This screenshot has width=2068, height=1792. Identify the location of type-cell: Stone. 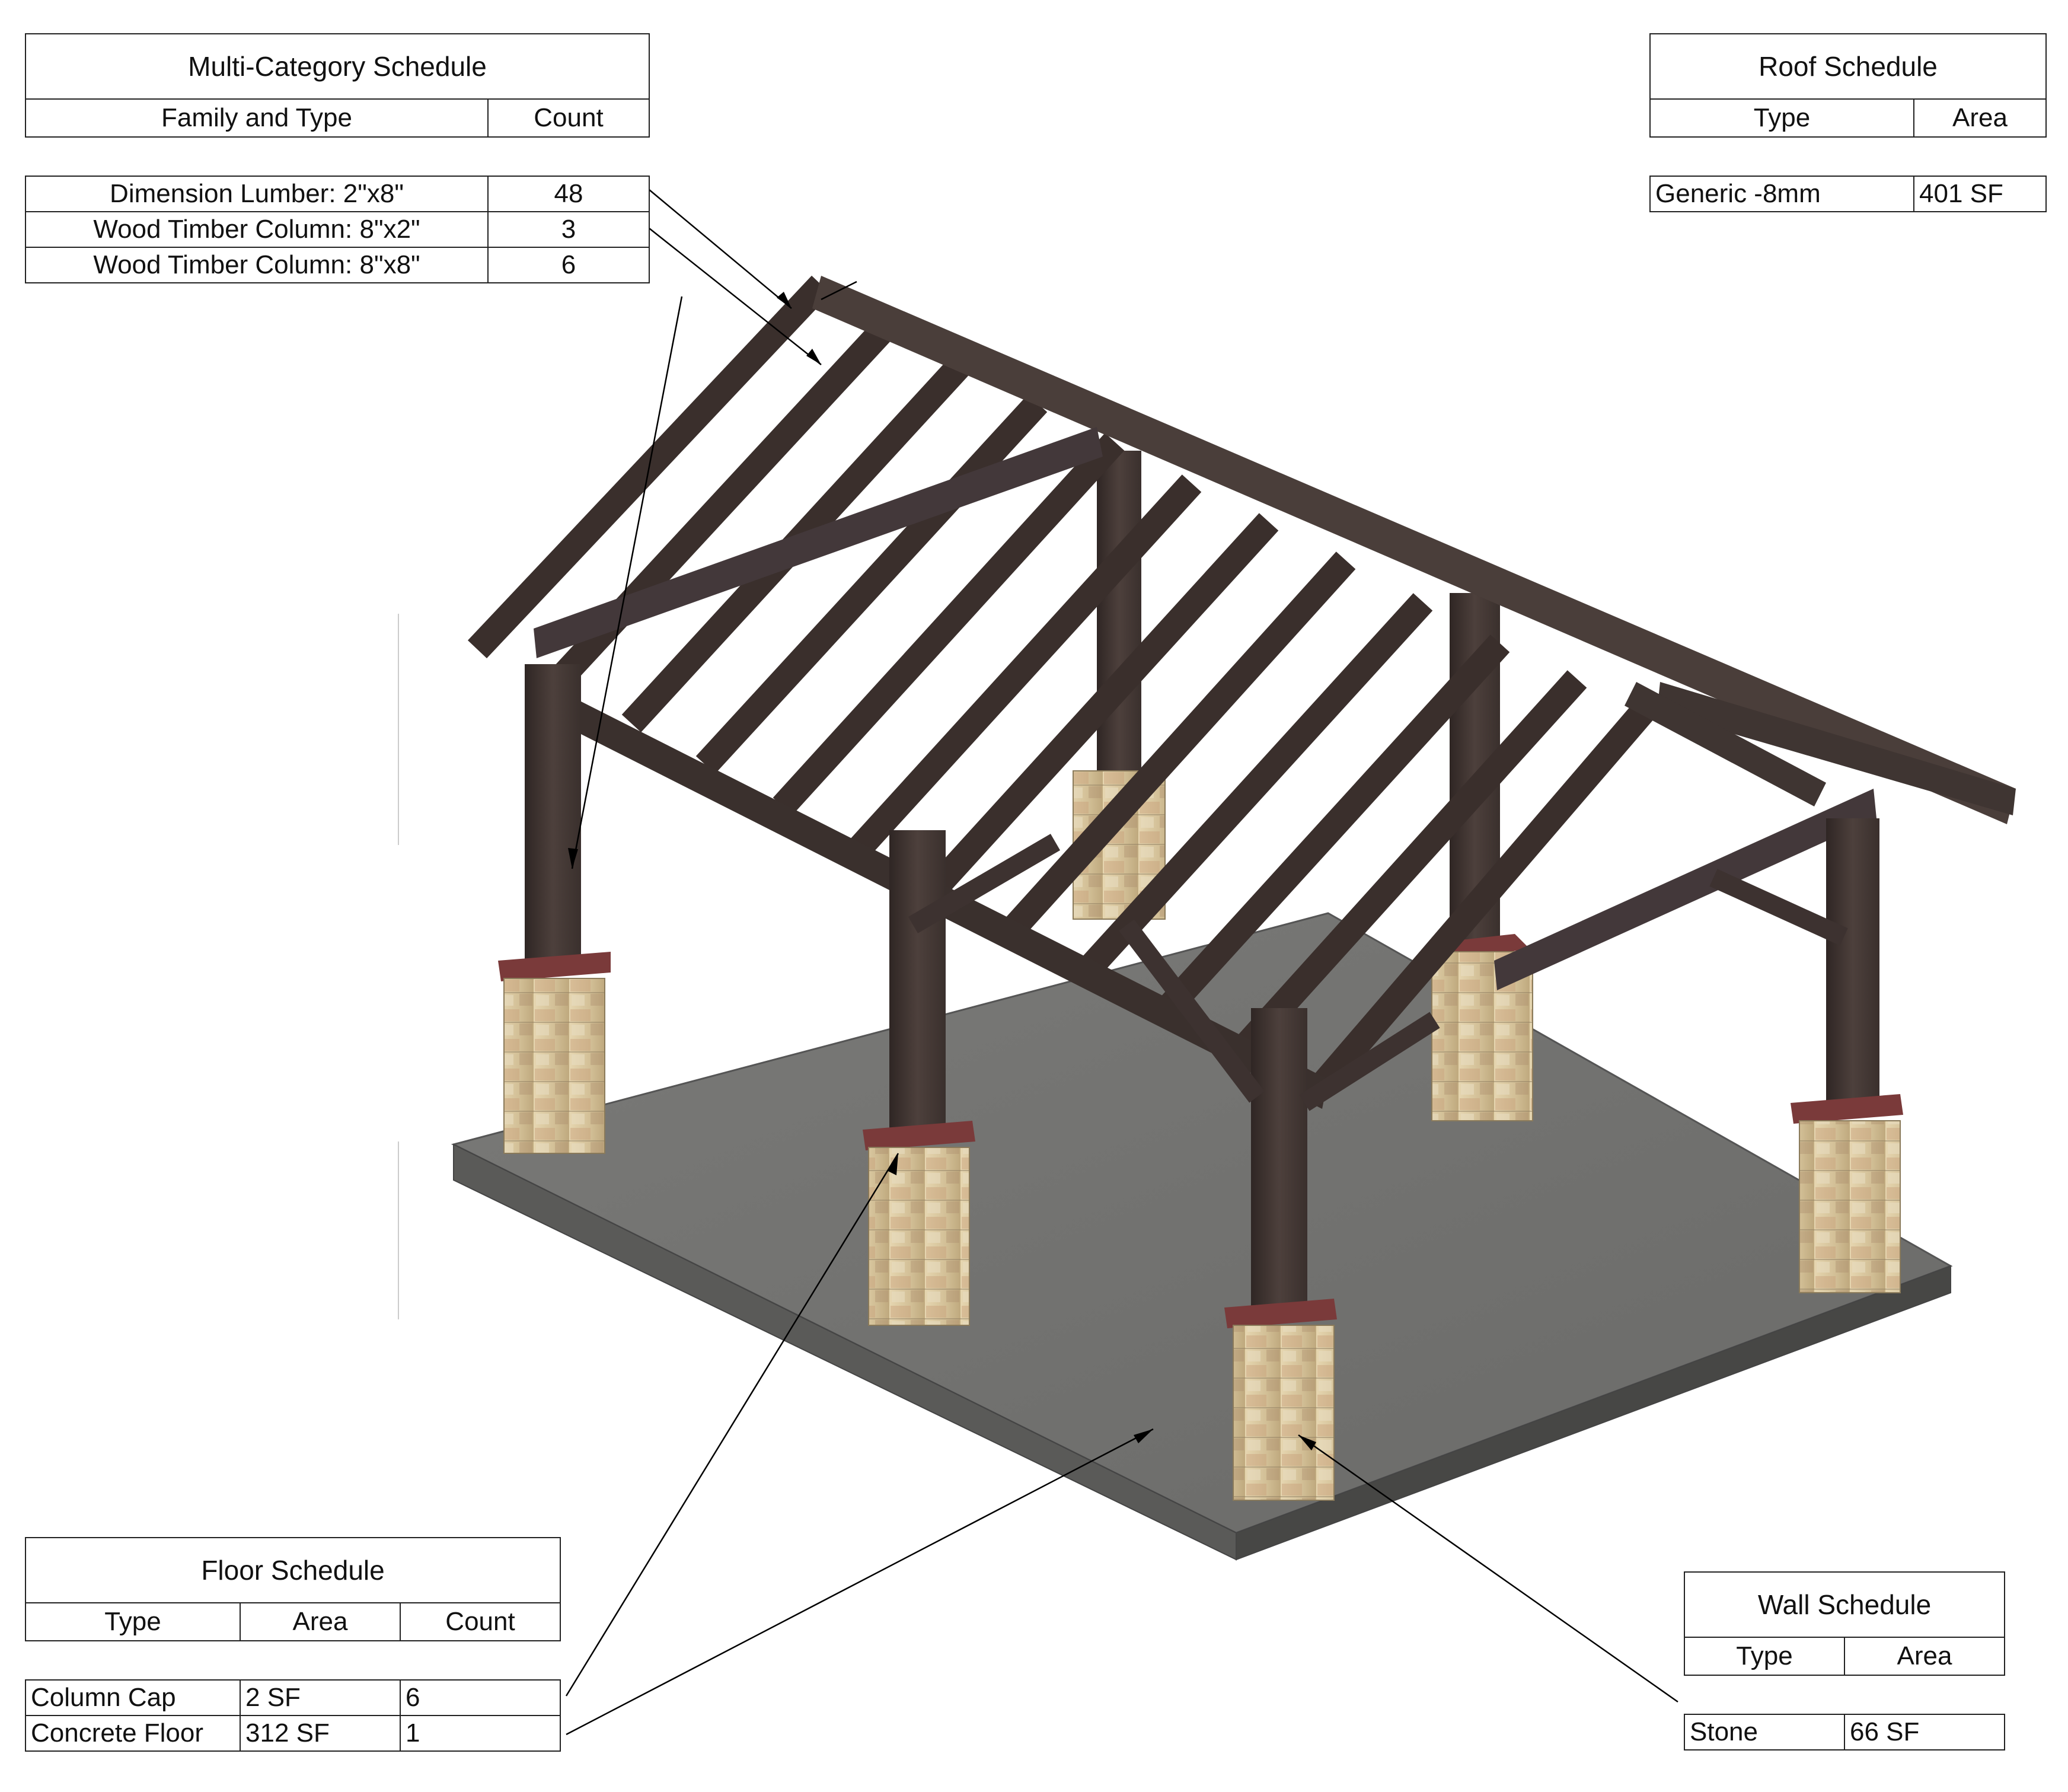
(1764, 1732).